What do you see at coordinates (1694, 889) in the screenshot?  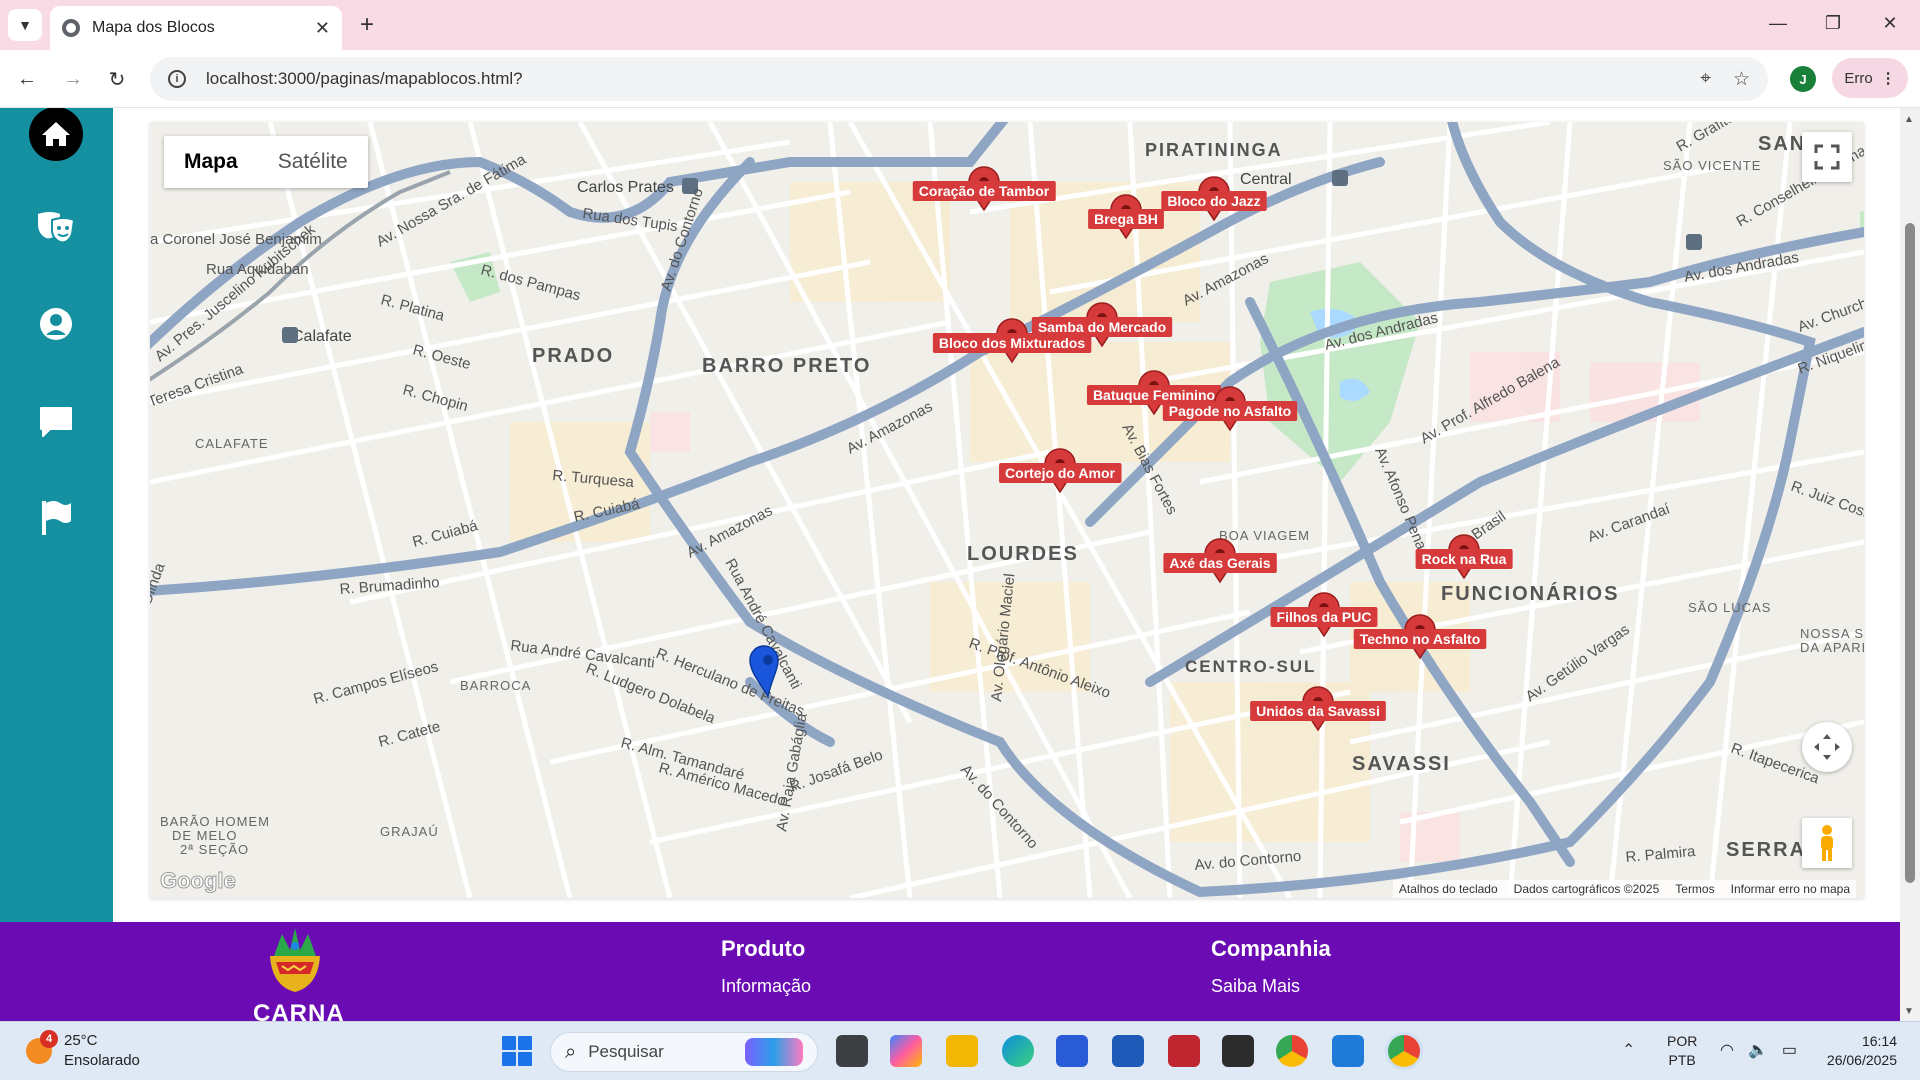 I see `terms-link: Termos` at bounding box center [1694, 889].